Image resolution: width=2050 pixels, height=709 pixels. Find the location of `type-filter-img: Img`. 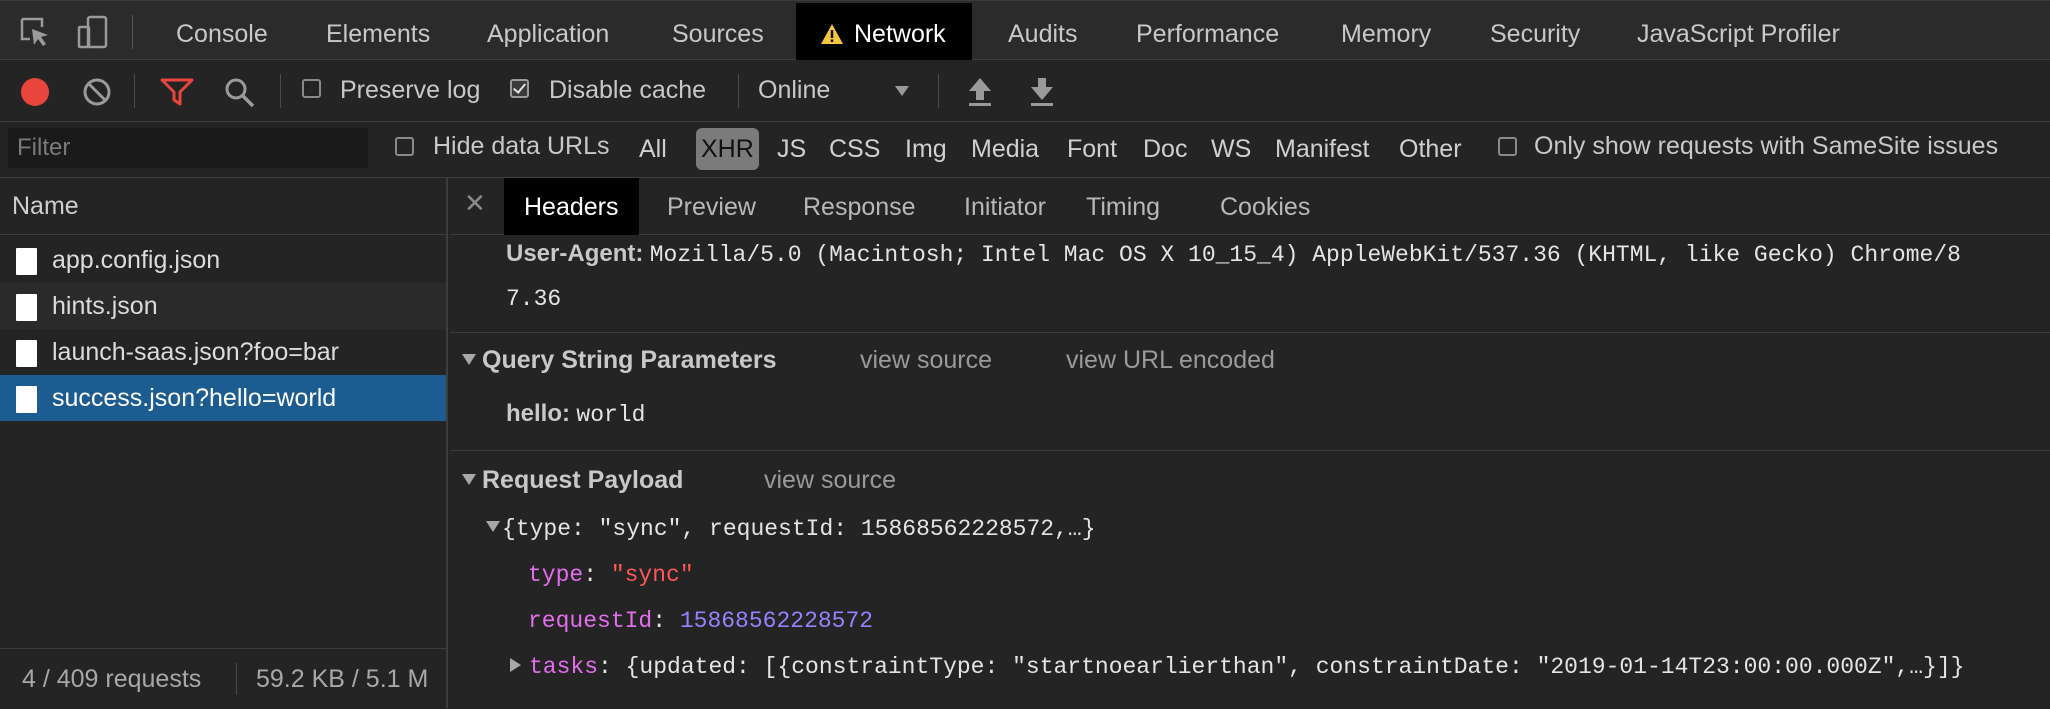

type-filter-img: Img is located at coordinates (926, 149).